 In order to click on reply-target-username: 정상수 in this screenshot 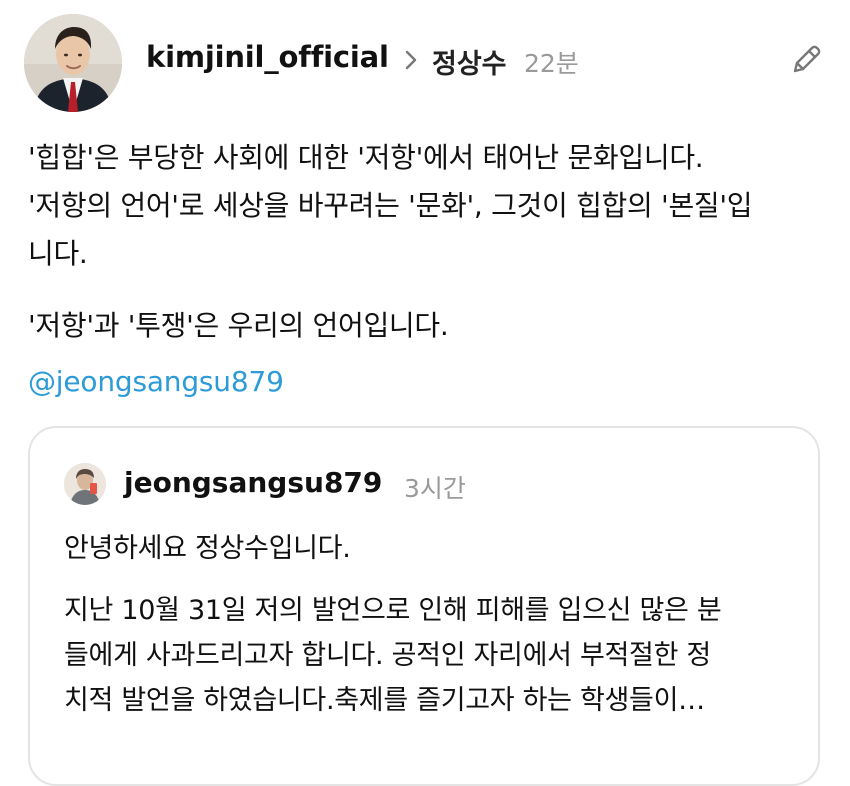, I will do `click(469, 61)`.